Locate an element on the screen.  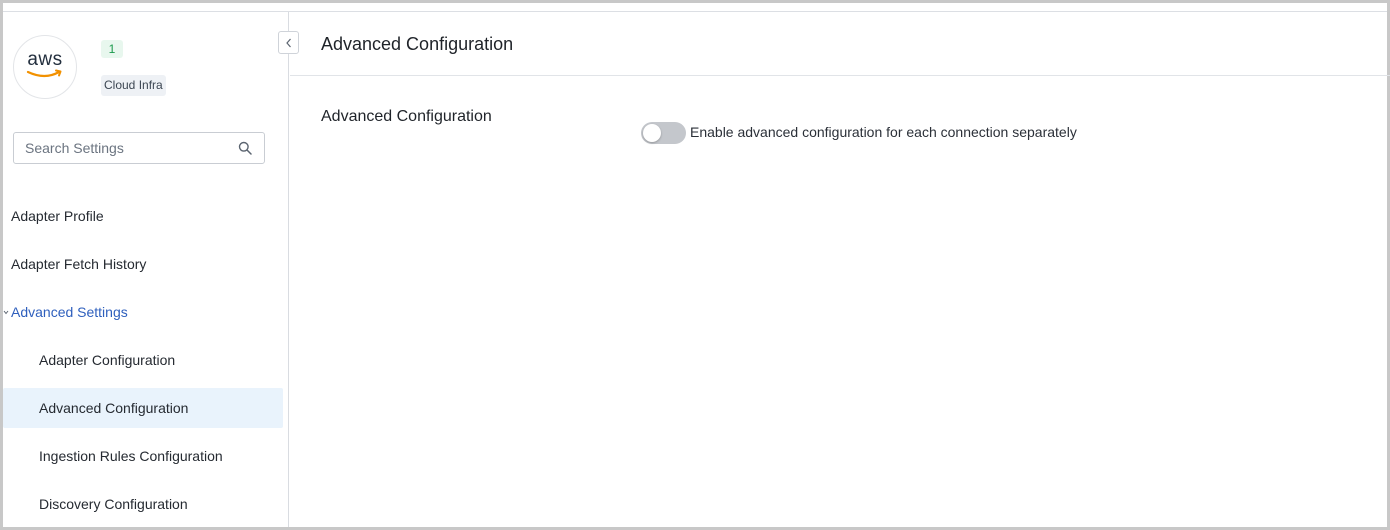
search-input is located at coordinates (124, 148).